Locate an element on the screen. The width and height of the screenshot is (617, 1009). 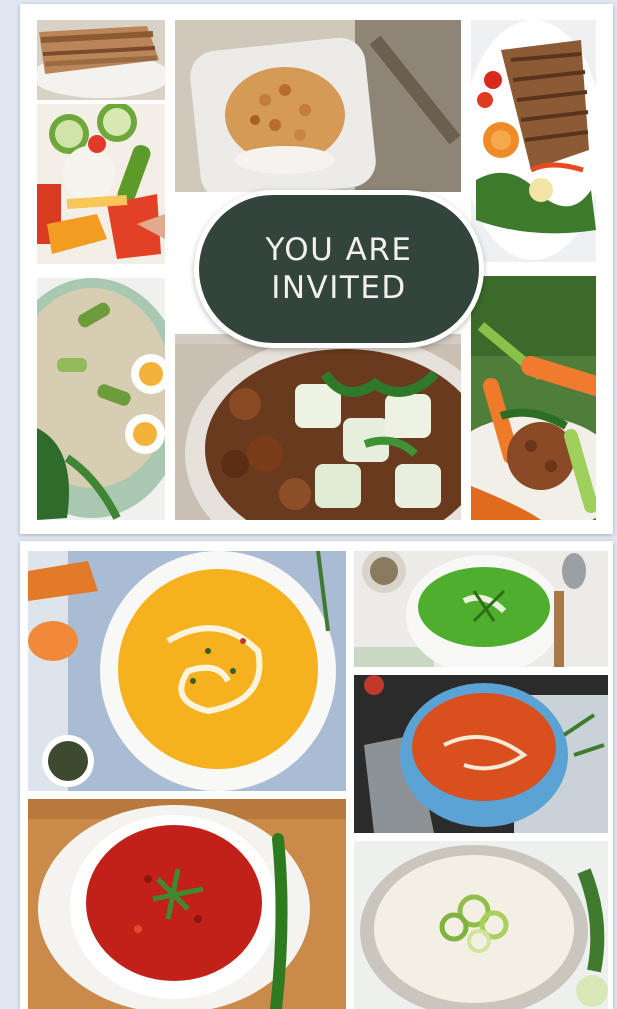
invitation-badge-fill: YOU ARE INVITED is located at coordinates (339, 269).